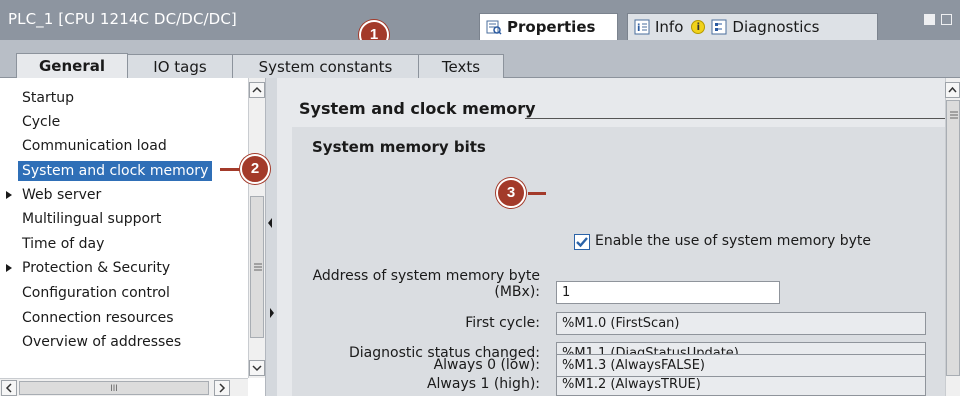 The width and height of the screenshot is (960, 396). I want to click on svg-text: i, so click(638, 28).